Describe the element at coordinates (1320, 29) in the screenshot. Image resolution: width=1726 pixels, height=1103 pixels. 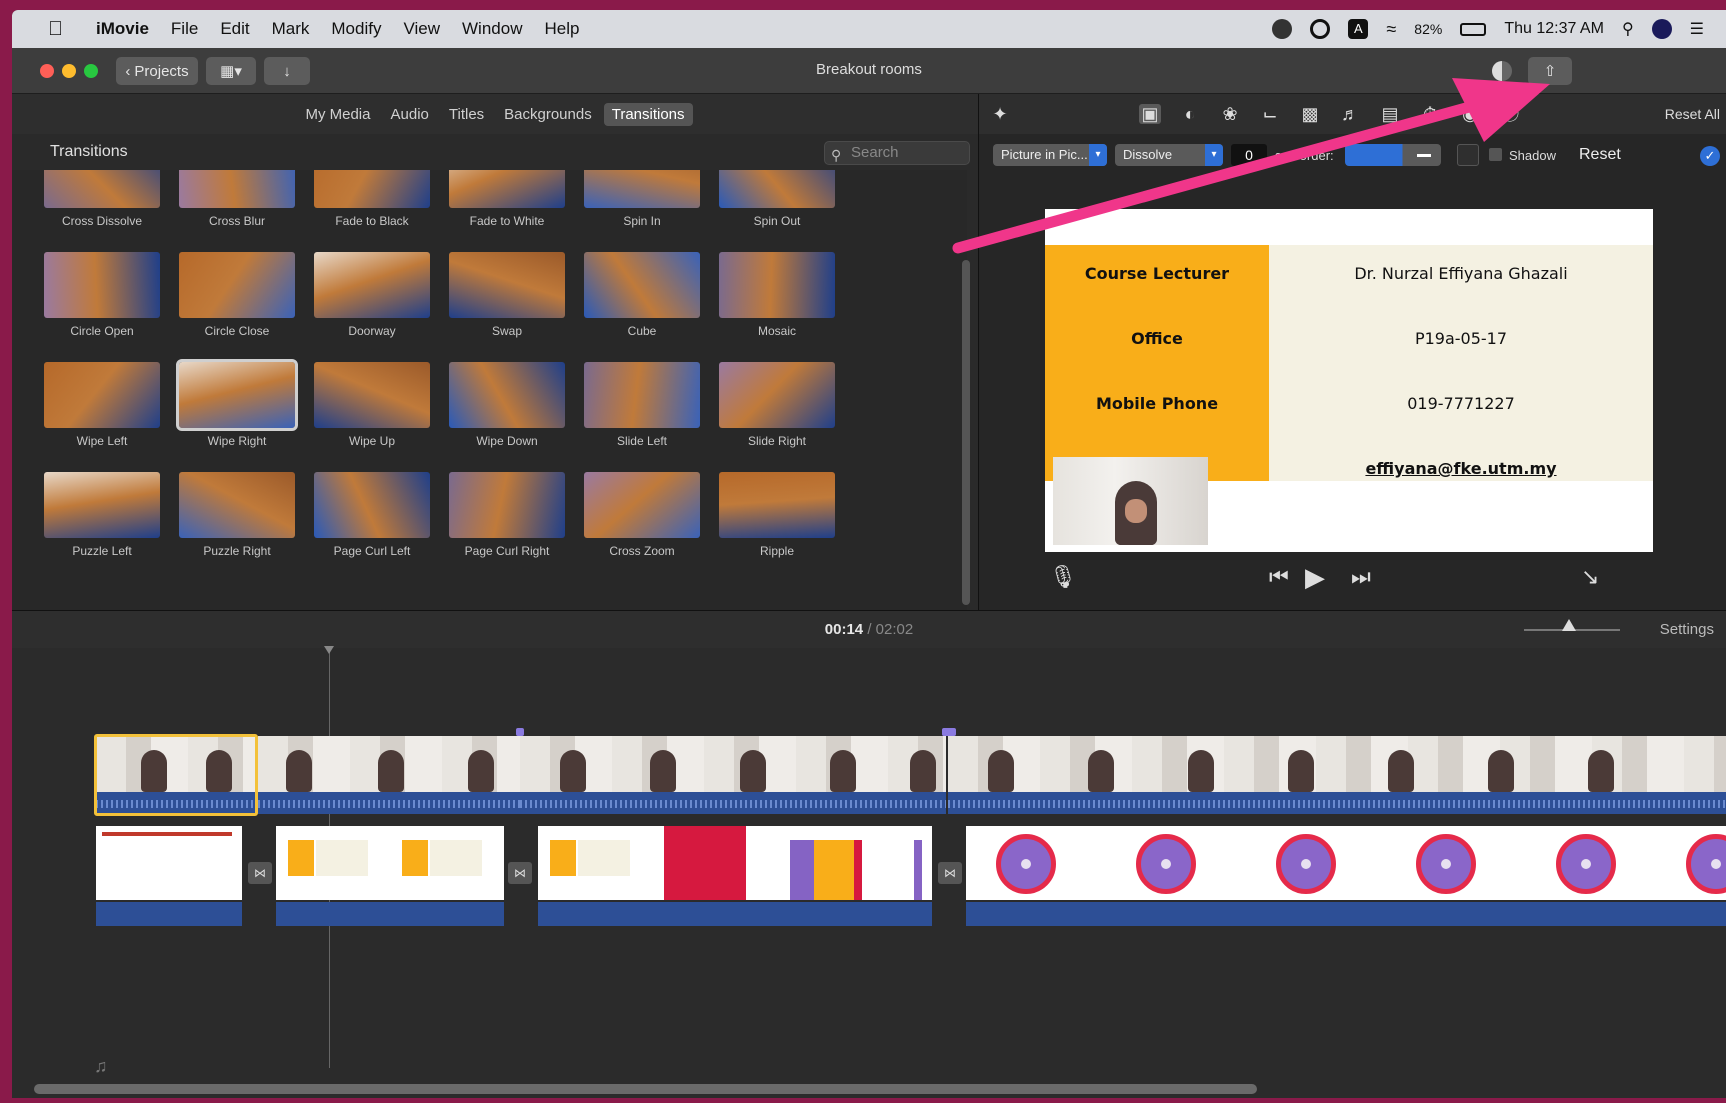
I see `sync-icon` at that location.